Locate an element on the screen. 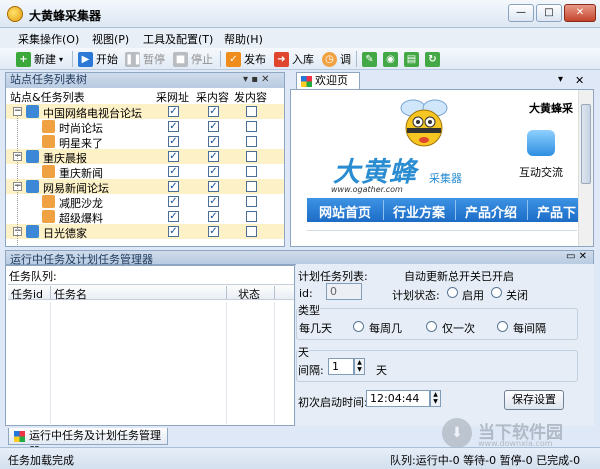  schedule-id-field: 0 is located at coordinates (344, 291).